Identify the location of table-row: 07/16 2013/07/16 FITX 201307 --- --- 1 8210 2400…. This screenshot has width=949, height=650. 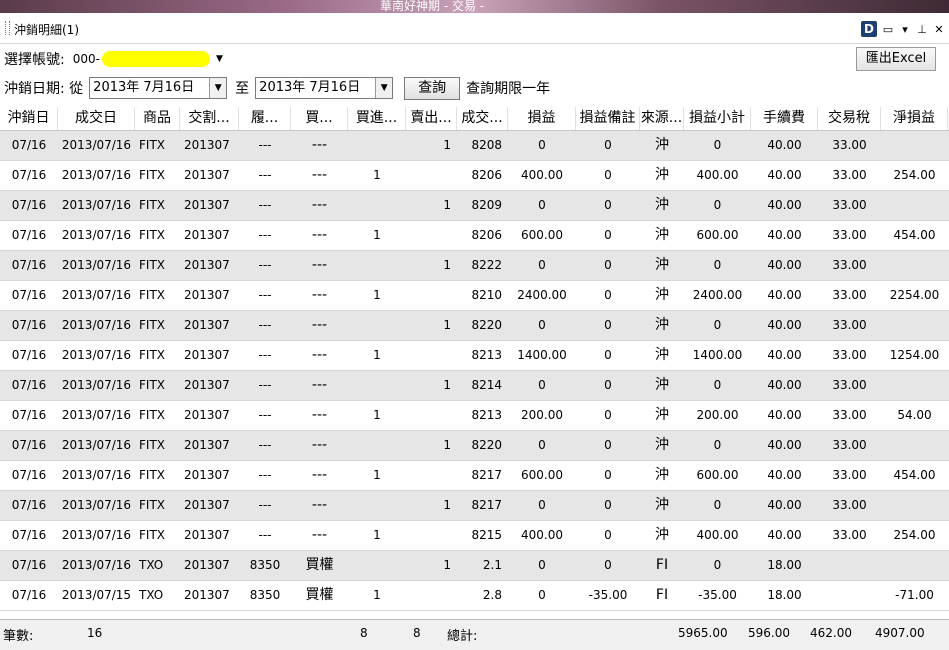
(474, 296).